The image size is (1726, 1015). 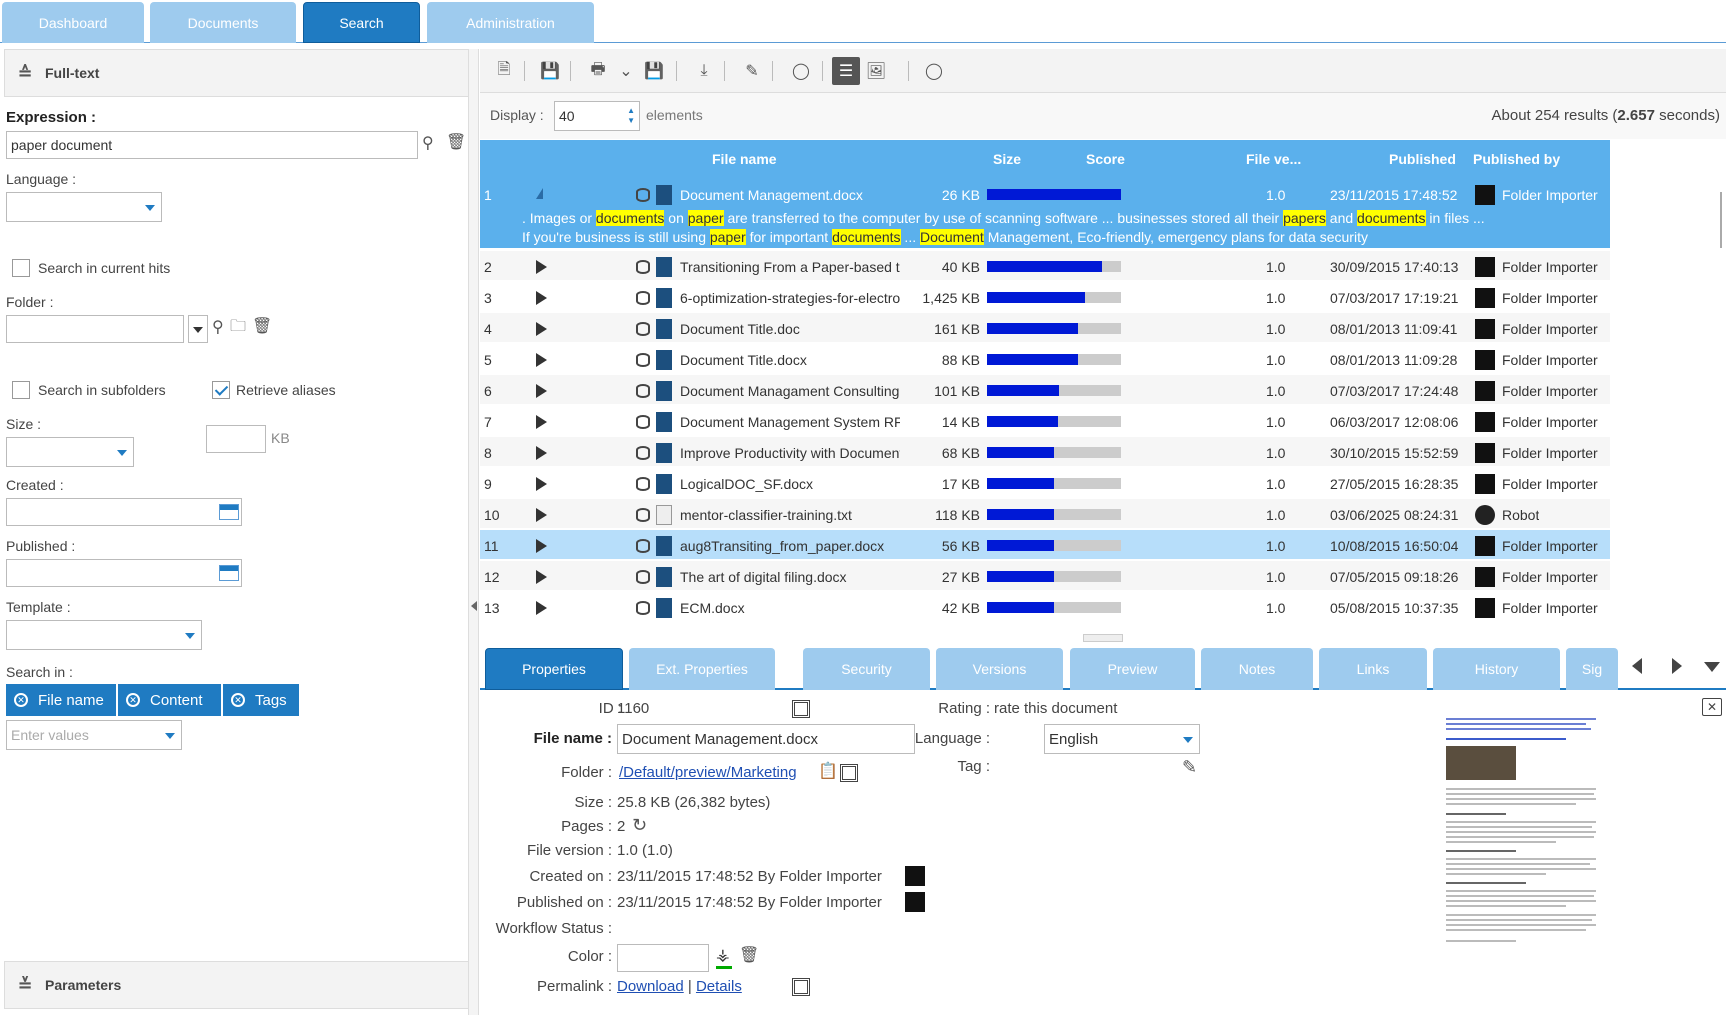 I want to click on folder-dropdown-button, so click(x=198, y=329).